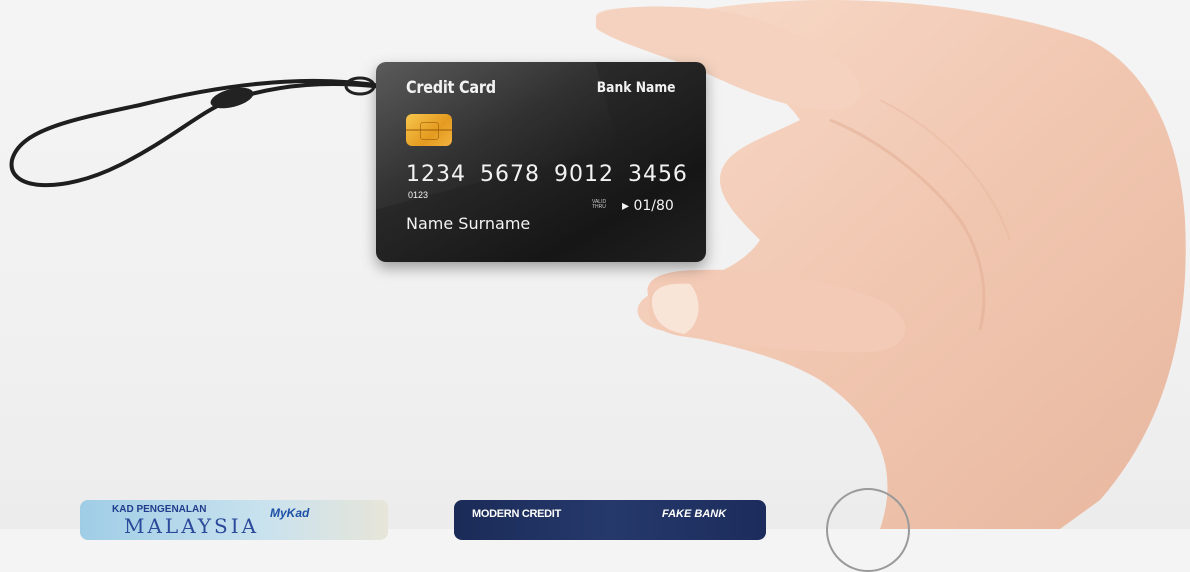  Describe the element at coordinates (516, 514) in the screenshot. I see `thumbnail-label: MODERN CREDIT` at that location.